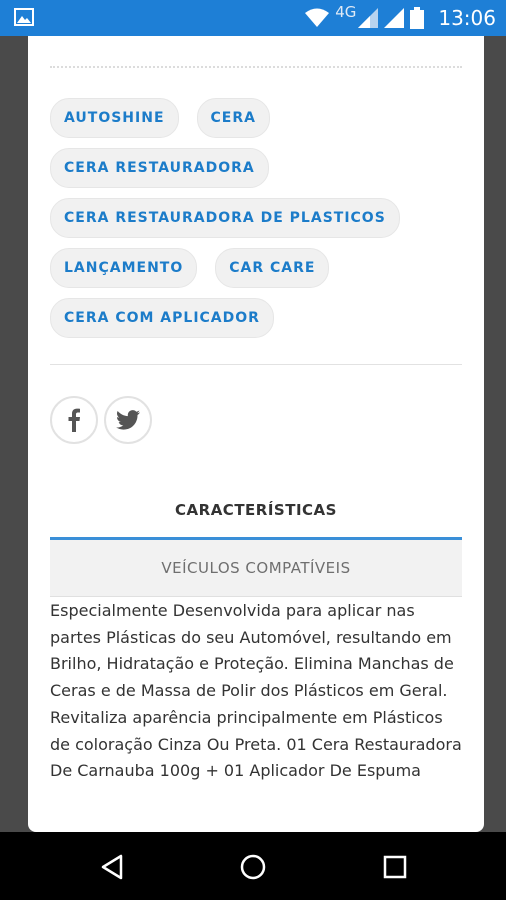 The height and width of the screenshot is (900, 506). Describe the element at coordinates (225, 218) in the screenshot. I see `tag-link: CERA RESTAURADORA DE PLASTICOS` at that location.